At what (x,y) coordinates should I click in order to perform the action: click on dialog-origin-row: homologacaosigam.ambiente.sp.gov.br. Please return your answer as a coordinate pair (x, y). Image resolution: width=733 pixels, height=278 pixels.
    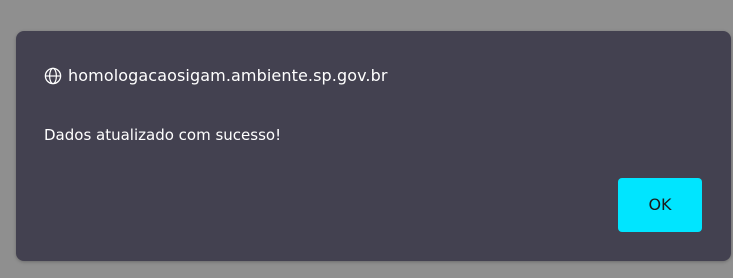
    Looking at the image, I should click on (216, 76).